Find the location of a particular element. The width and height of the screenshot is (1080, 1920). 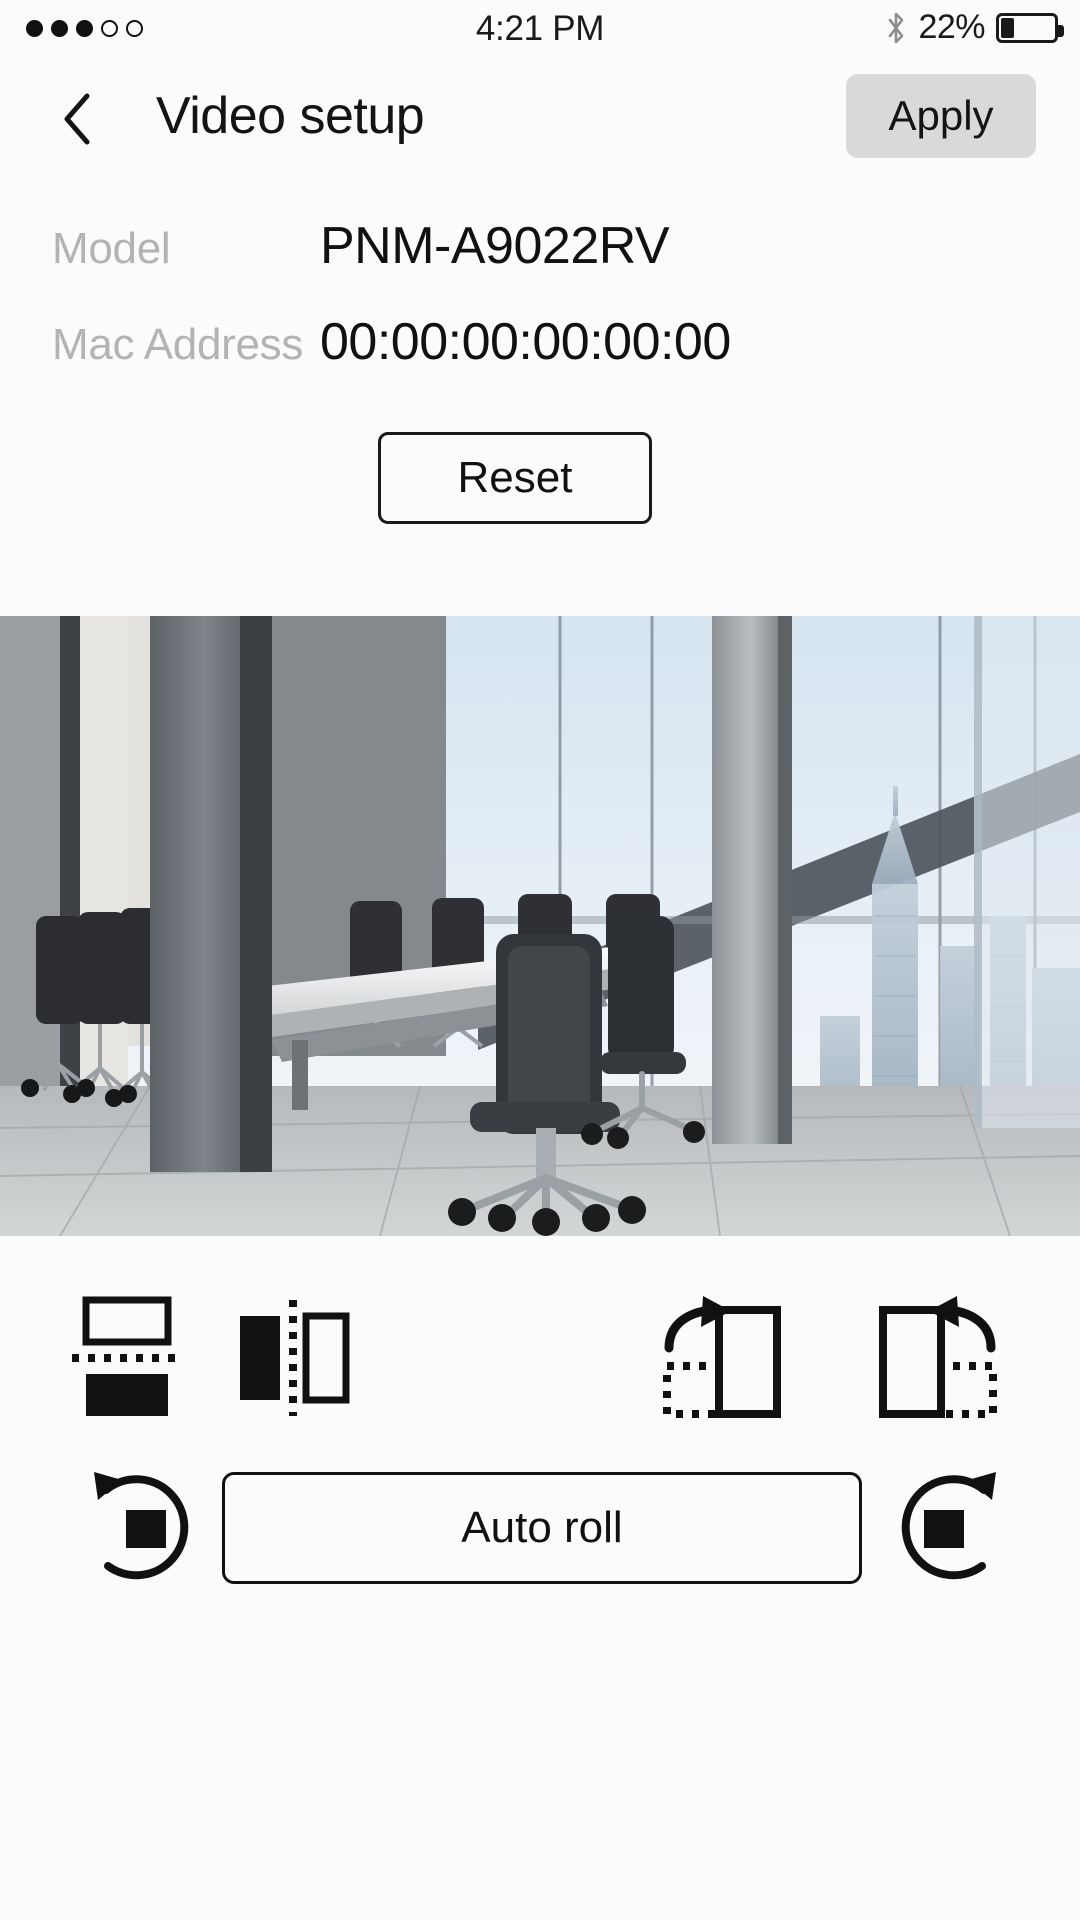

flip-horizontal-icon is located at coordinates (295, 1358).